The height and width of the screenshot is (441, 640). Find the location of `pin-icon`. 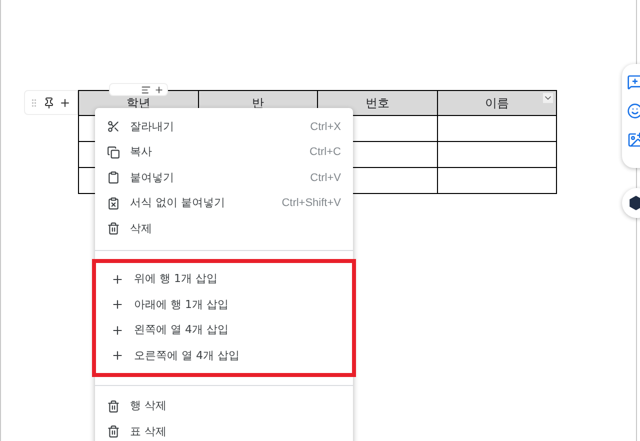

pin-icon is located at coordinates (49, 102).